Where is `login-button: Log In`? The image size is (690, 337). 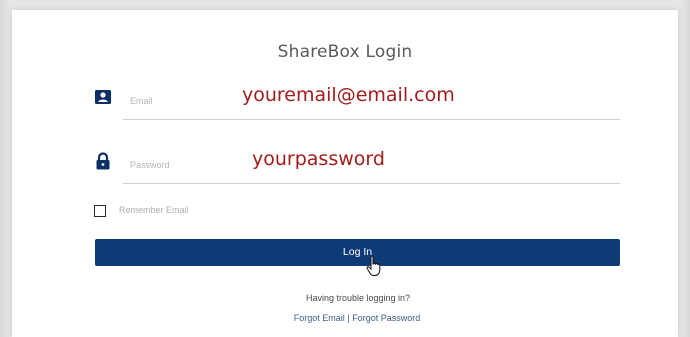 login-button: Log In is located at coordinates (357, 252).